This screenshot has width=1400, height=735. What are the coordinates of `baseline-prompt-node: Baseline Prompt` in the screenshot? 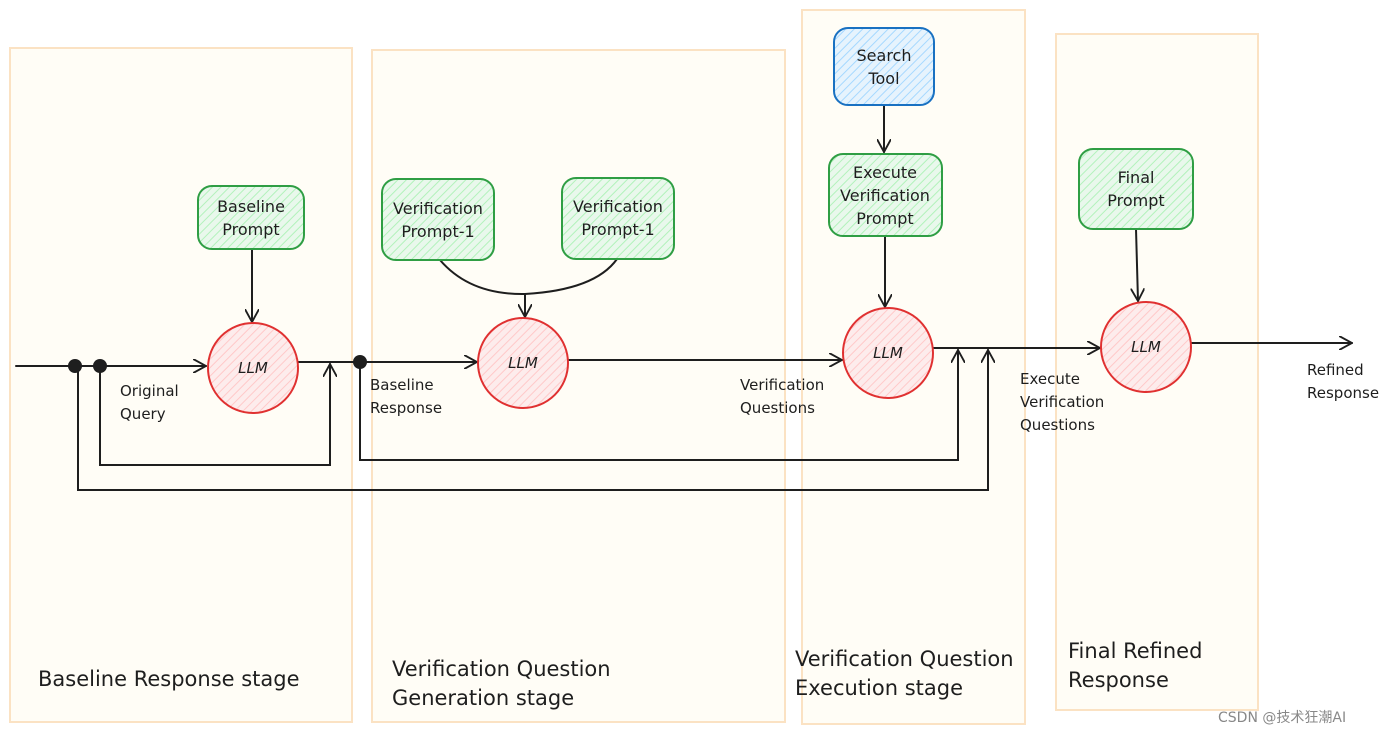 It's located at (251, 217).